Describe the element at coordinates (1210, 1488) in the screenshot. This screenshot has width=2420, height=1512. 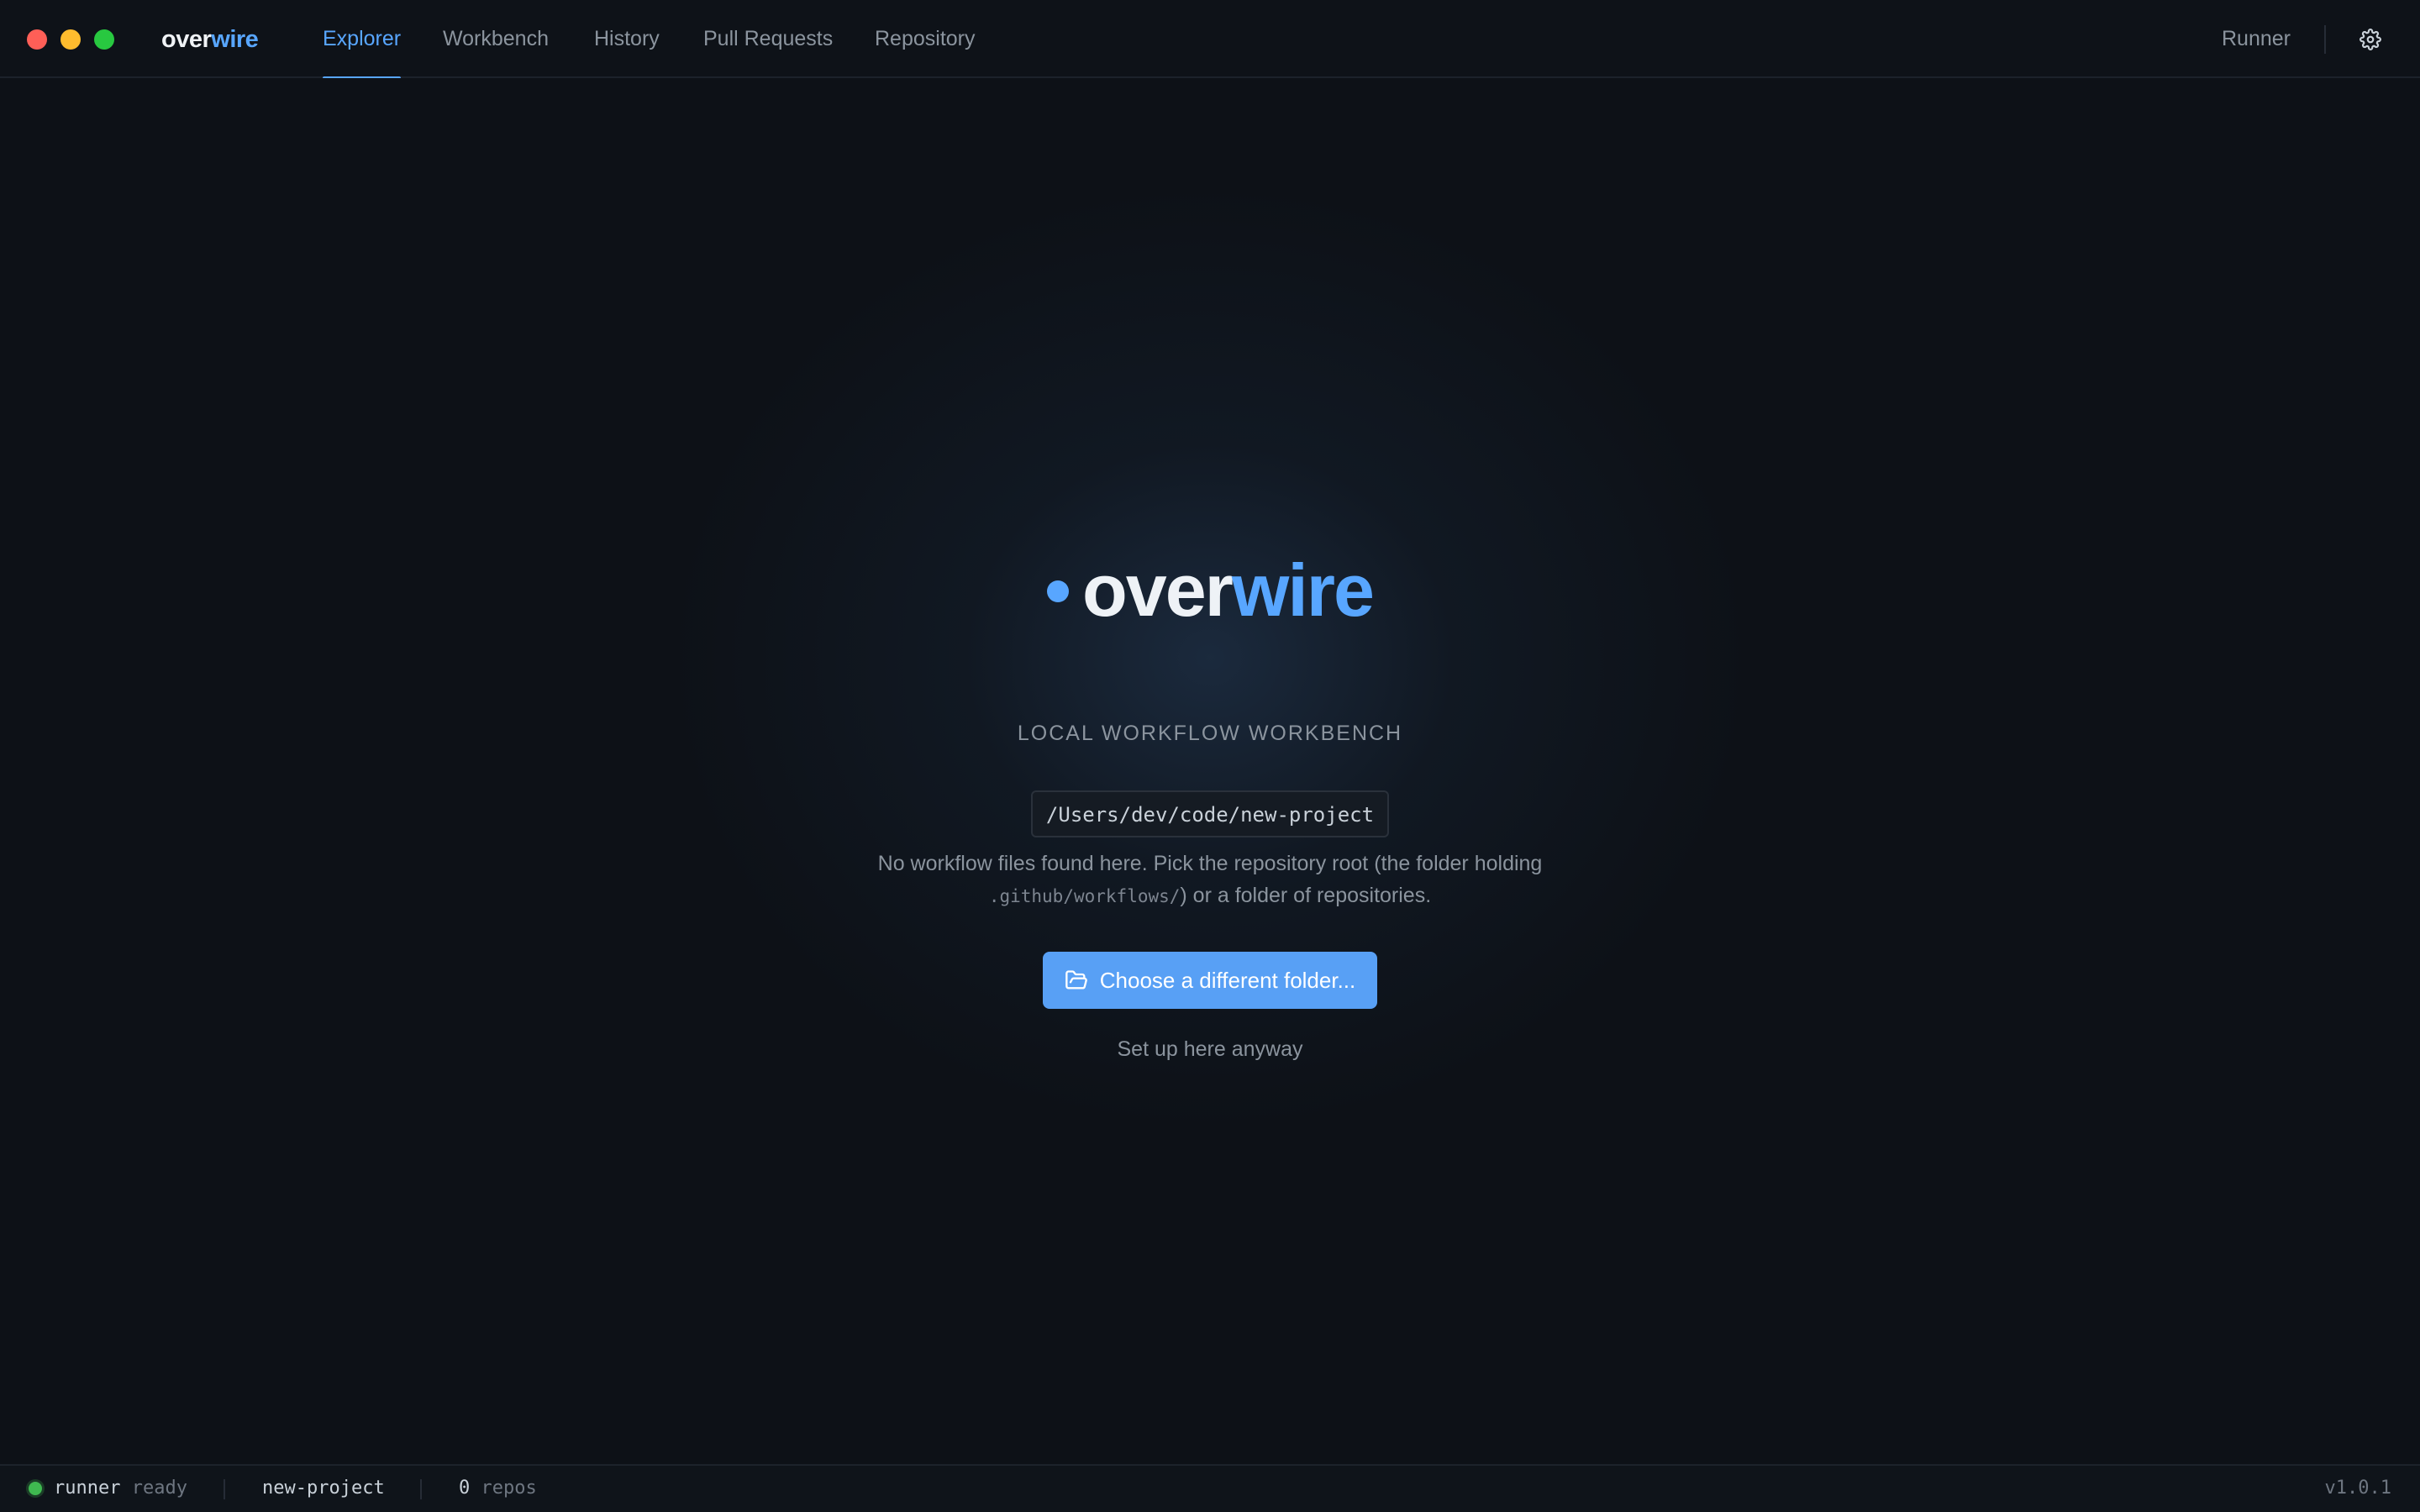
I see `status-bar: runner ready new-project 0 repos v1.0.1` at that location.